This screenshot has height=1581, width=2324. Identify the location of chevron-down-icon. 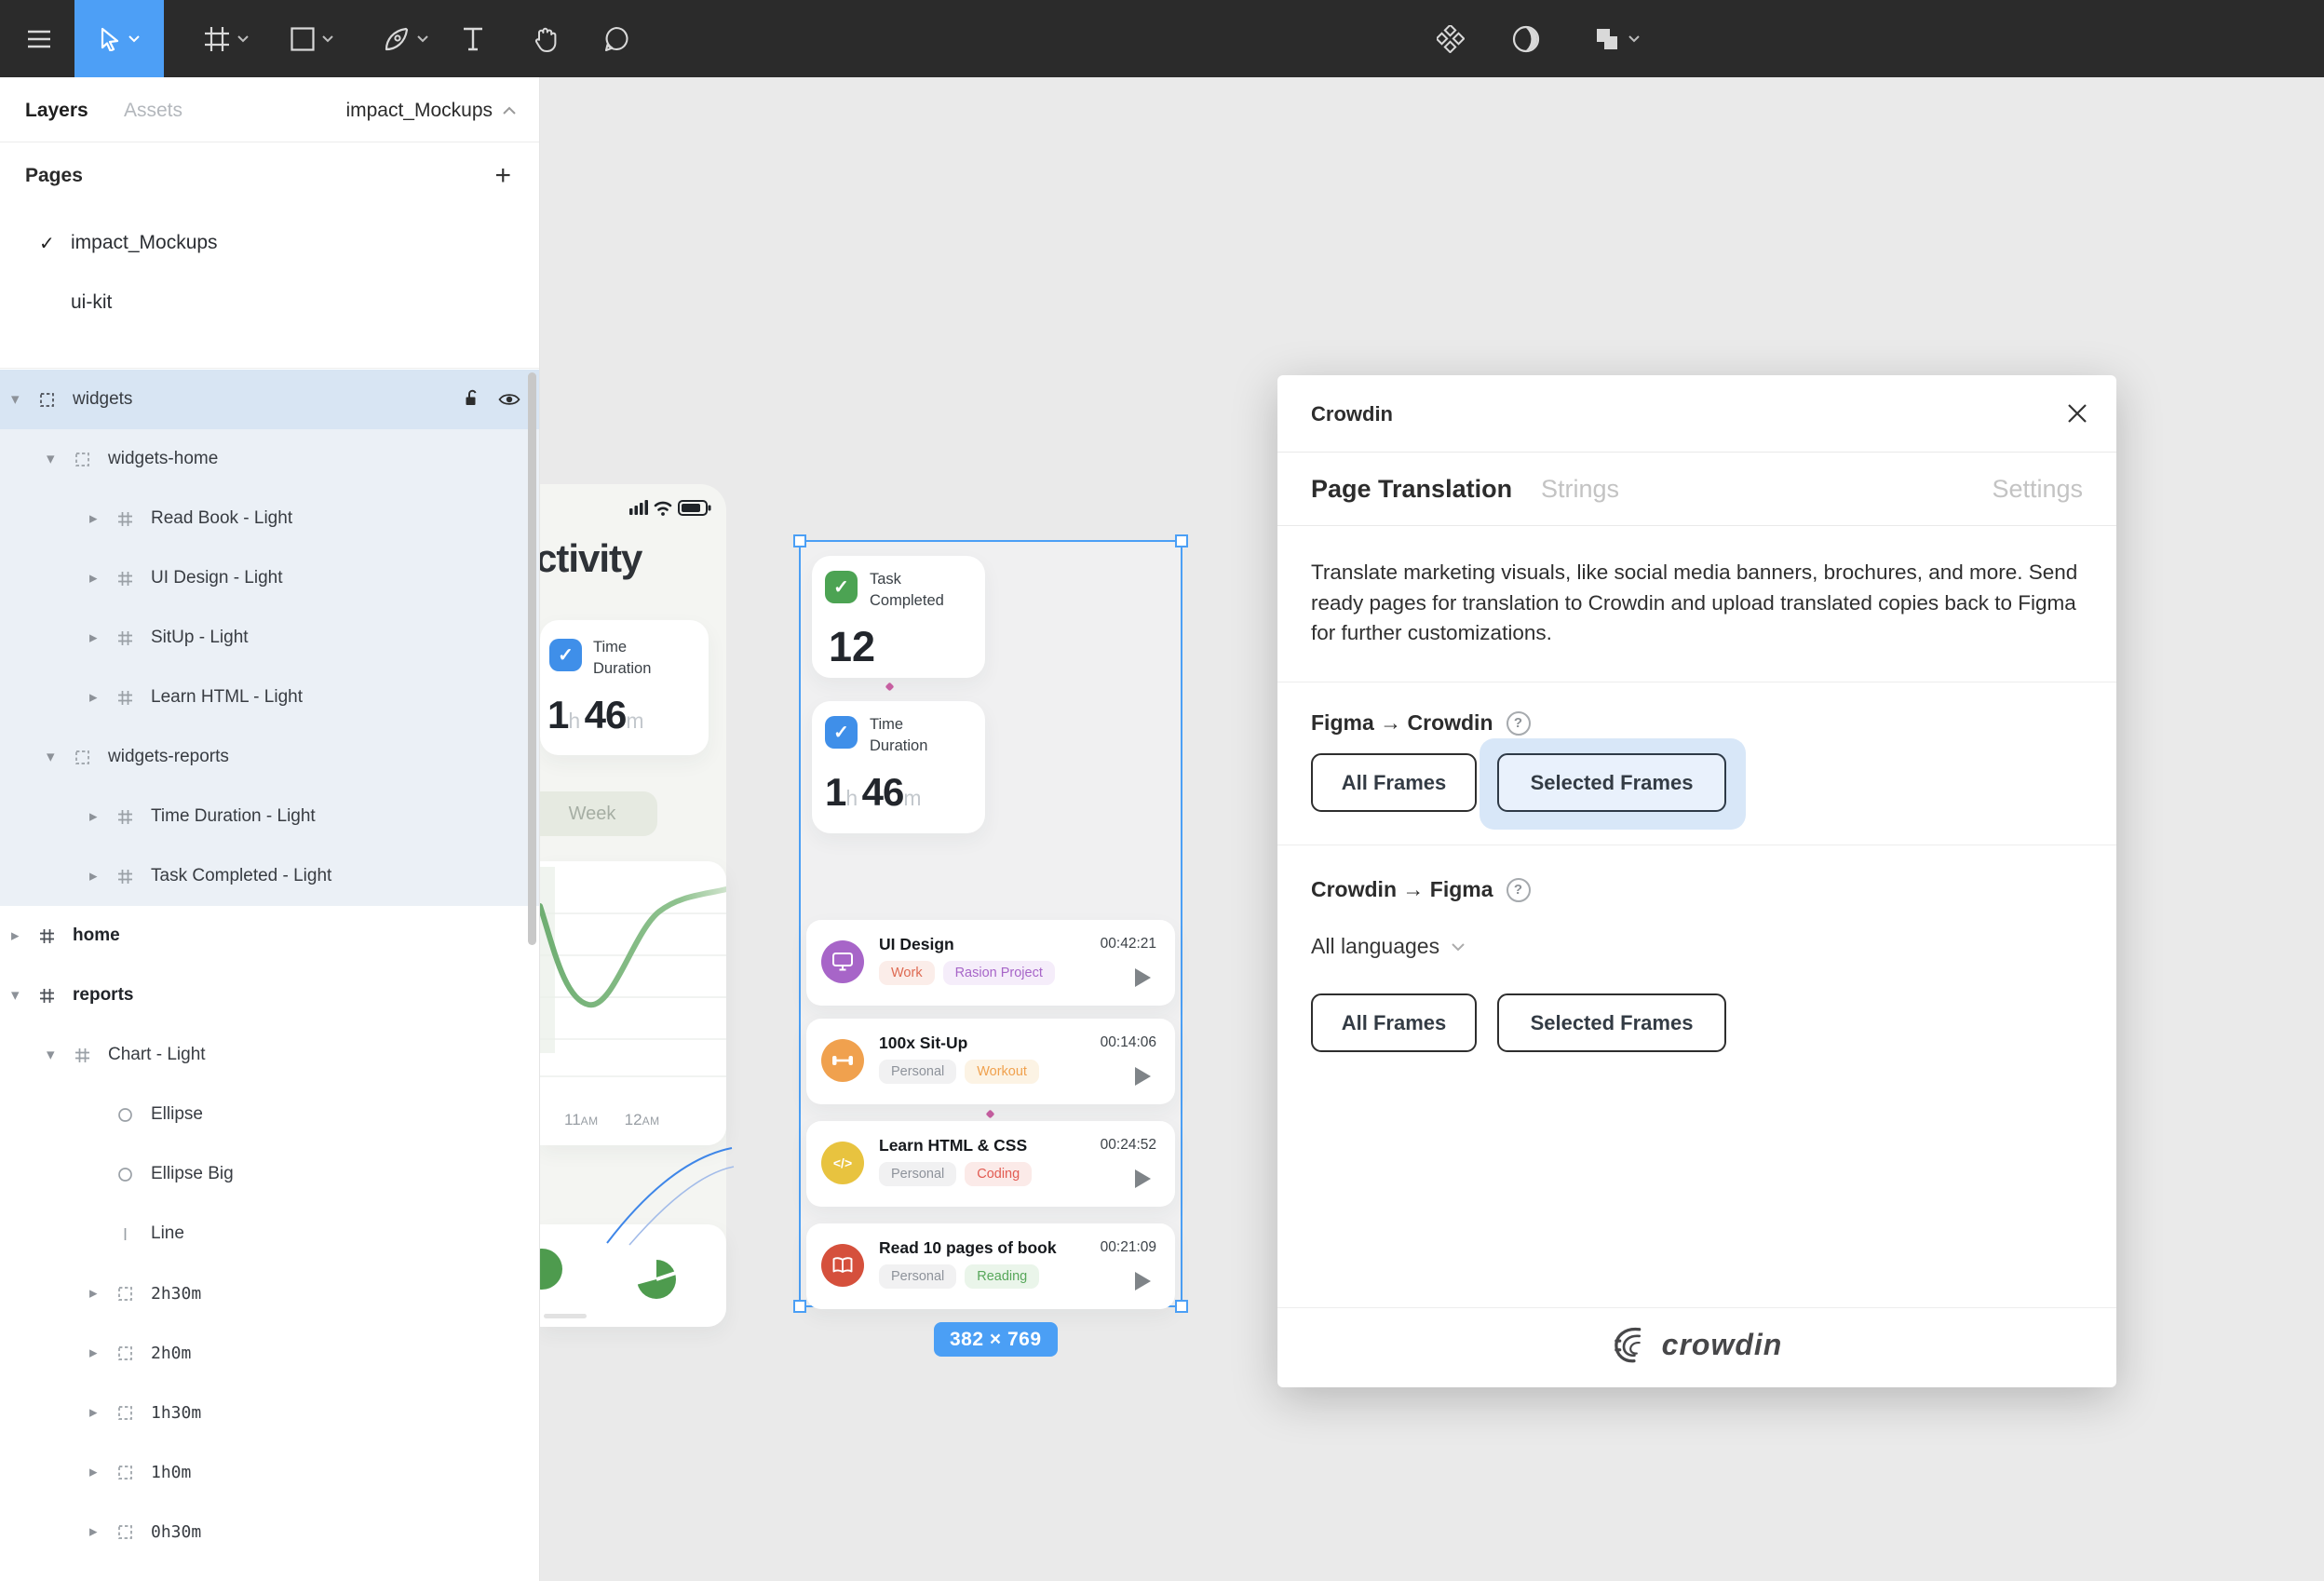
(327, 39).